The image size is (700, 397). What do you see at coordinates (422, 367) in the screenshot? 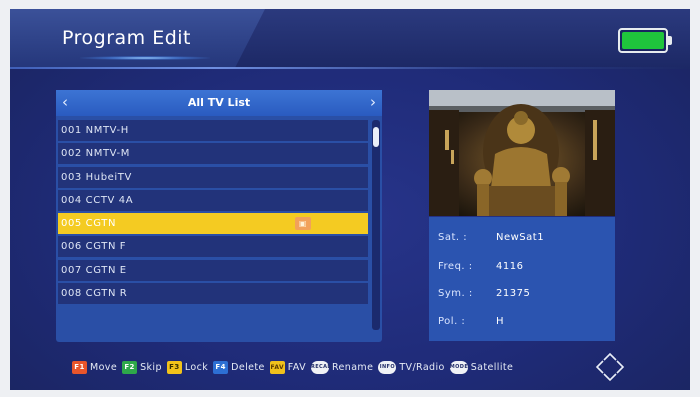
I see `legend-label: TV/Radio` at bounding box center [422, 367].